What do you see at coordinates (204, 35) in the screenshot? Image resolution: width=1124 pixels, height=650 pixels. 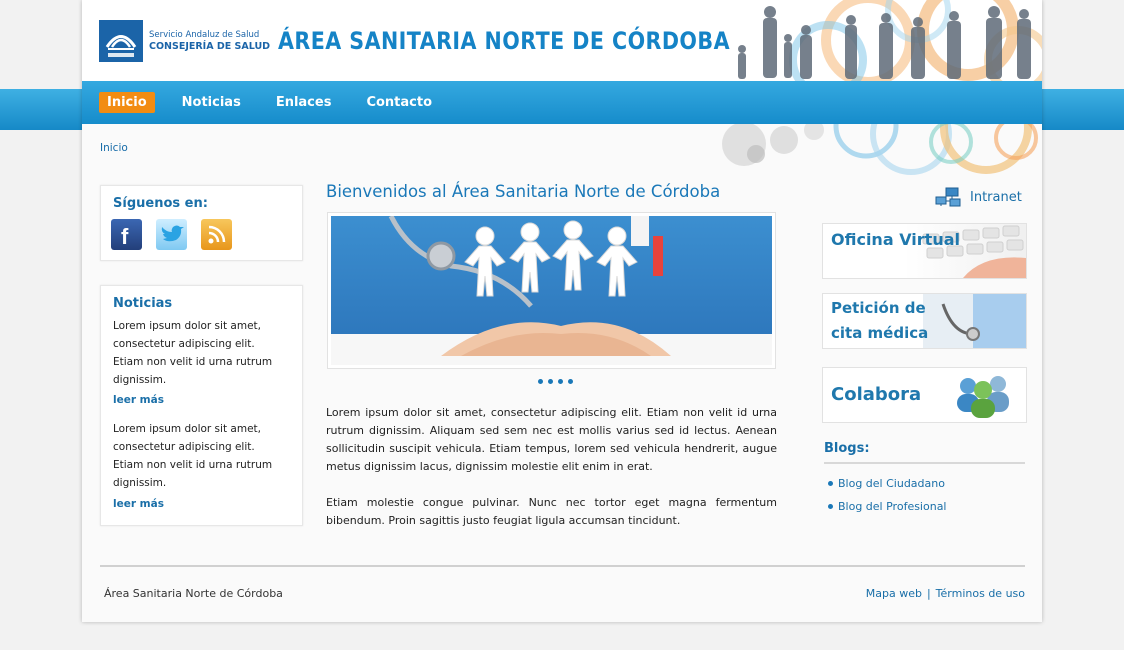 I see `logo-line1: Servicio Andaluz de Salud` at bounding box center [204, 35].